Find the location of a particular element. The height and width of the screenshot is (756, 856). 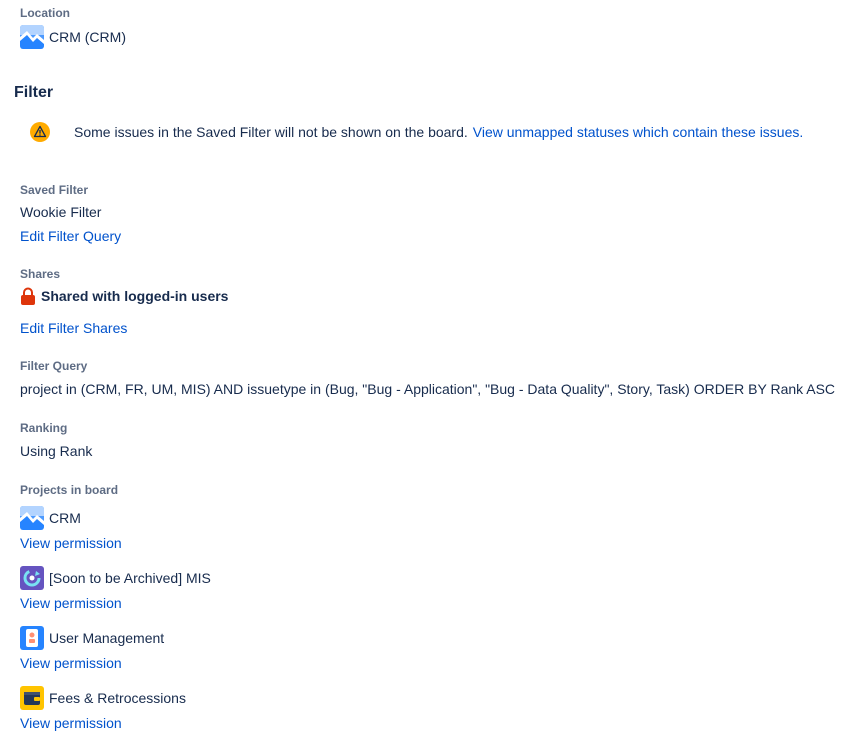

saved-filter-value: Wookie Filter is located at coordinates (61, 212).